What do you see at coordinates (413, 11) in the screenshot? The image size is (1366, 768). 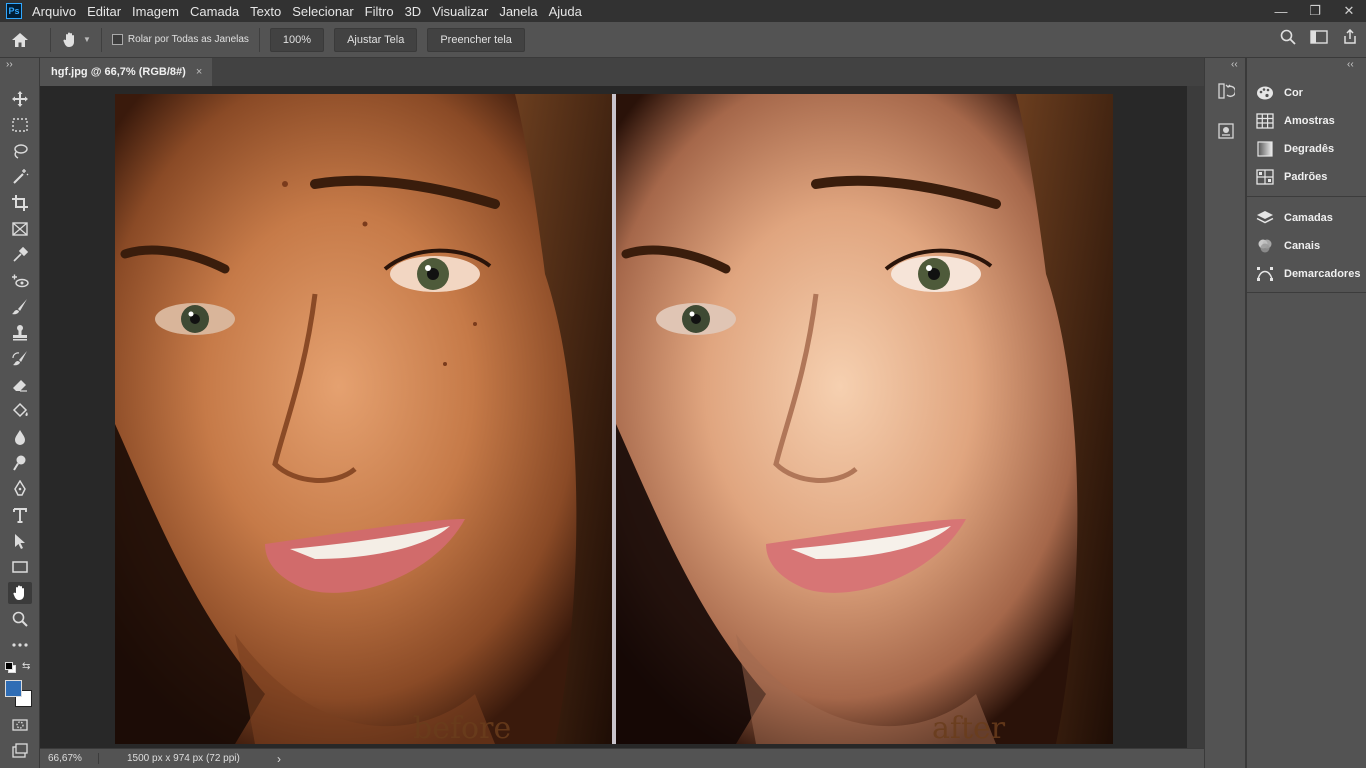 I see `menu-3d: 3D` at bounding box center [413, 11].